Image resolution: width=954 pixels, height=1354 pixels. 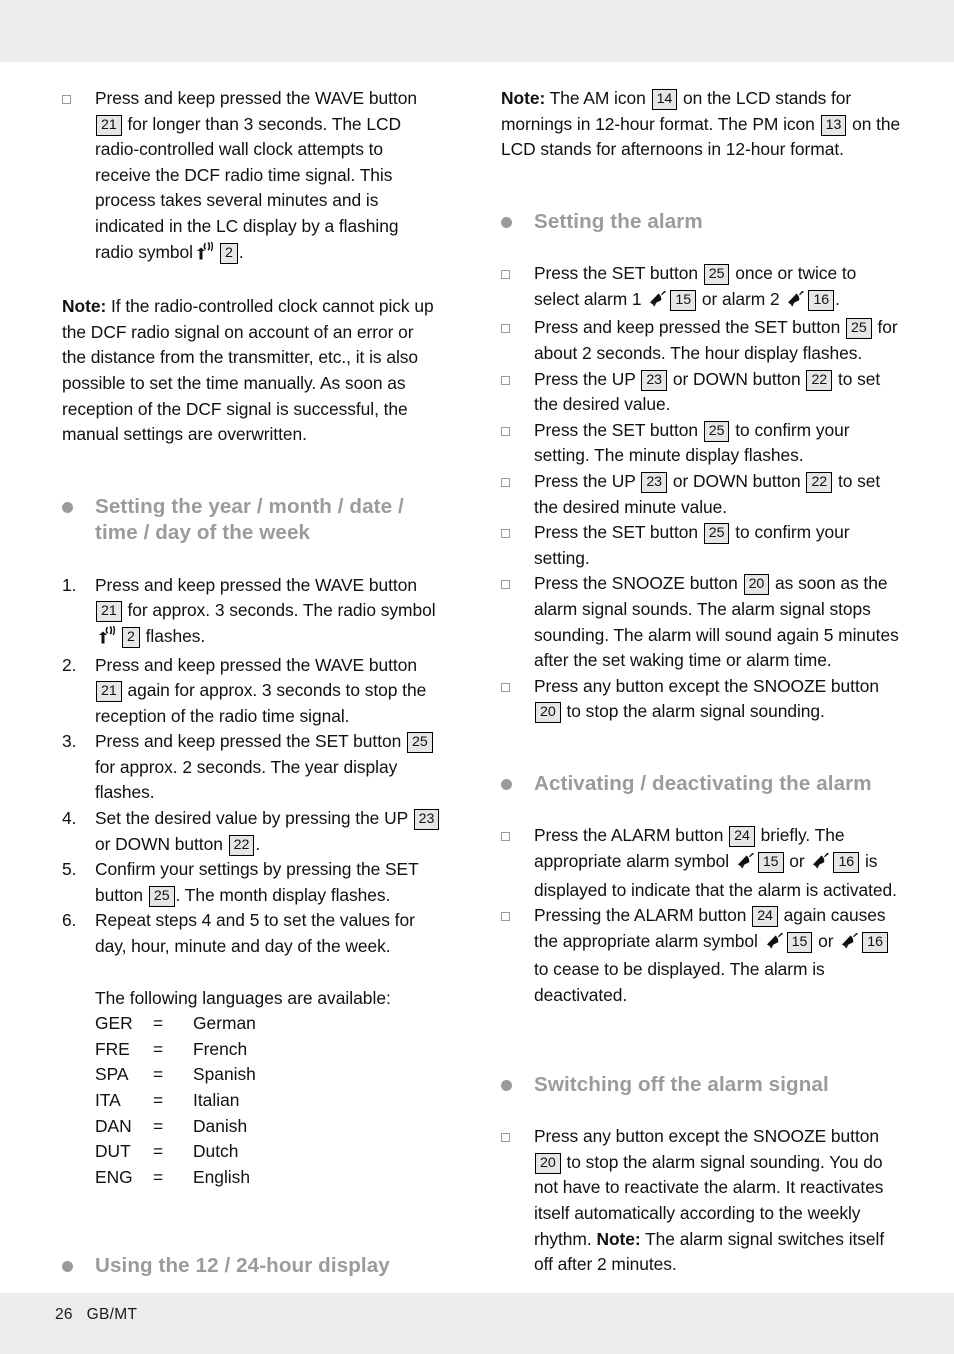 What do you see at coordinates (69, 664) in the screenshot?
I see `step-number: 2.` at bounding box center [69, 664].